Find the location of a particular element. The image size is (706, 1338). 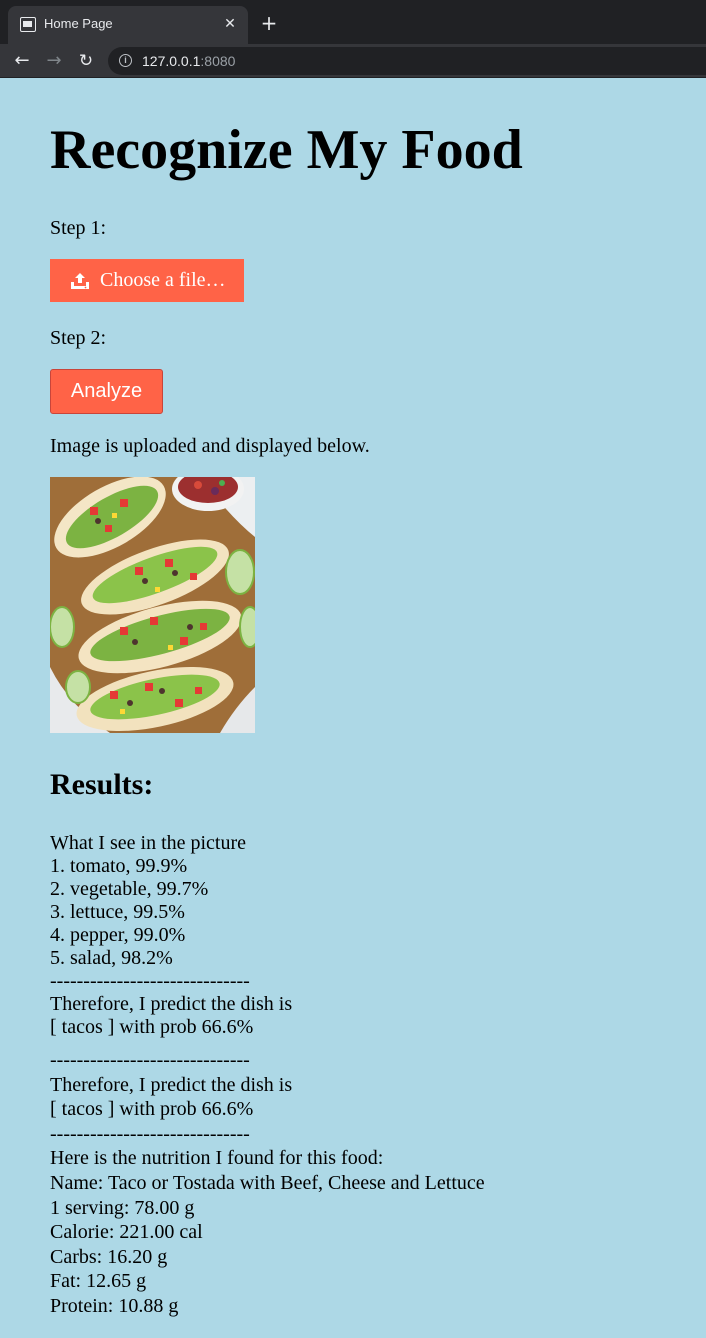

step1-label: Step 1: is located at coordinates (78, 228).